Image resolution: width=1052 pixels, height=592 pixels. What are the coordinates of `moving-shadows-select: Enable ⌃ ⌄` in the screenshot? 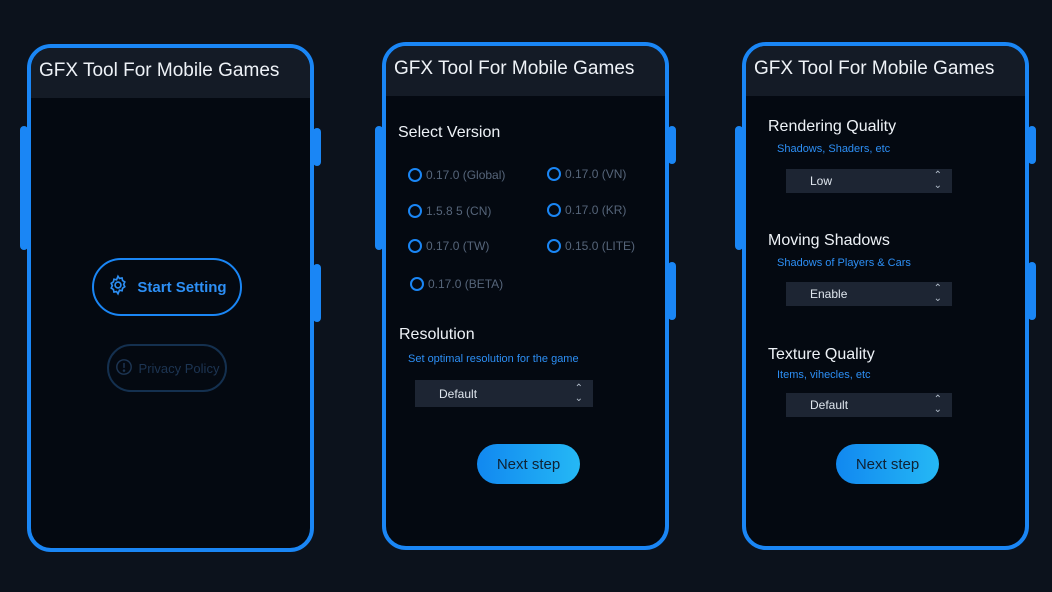 It's located at (869, 294).